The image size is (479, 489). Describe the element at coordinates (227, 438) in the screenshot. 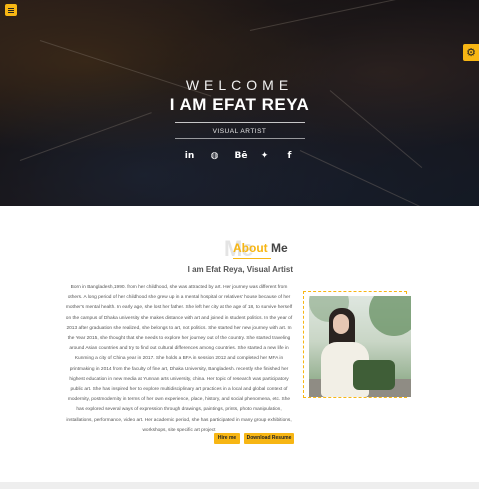

I see `hire-me-button: Hire me` at that location.